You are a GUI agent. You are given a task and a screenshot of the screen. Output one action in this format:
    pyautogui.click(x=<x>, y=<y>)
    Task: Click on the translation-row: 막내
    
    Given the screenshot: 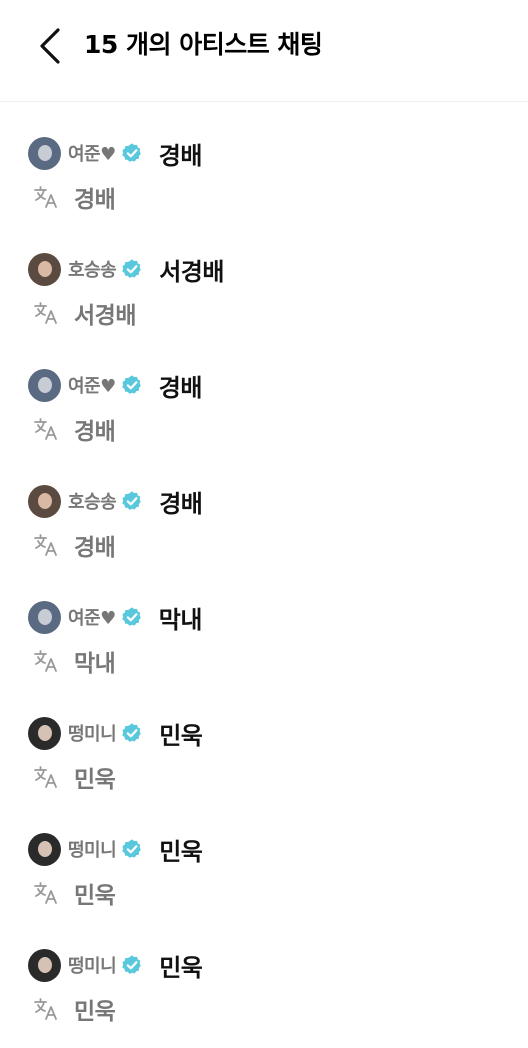 What is the action you would take?
    pyautogui.click(x=268, y=661)
    